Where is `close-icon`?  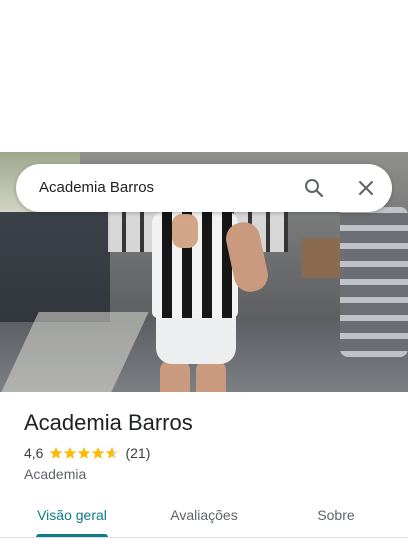
close-icon is located at coordinates (366, 188).